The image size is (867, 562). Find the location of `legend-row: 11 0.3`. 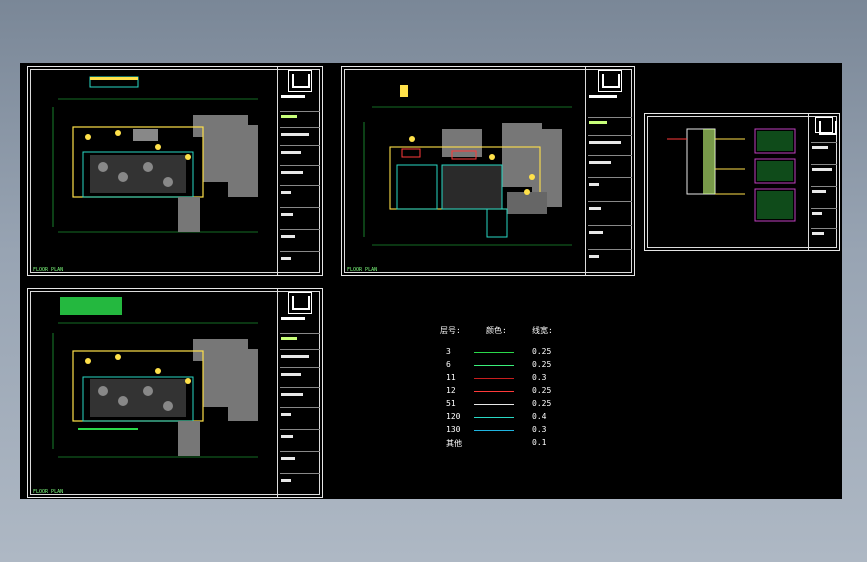

legend-row: 11 0.3 is located at coordinates (515, 379).